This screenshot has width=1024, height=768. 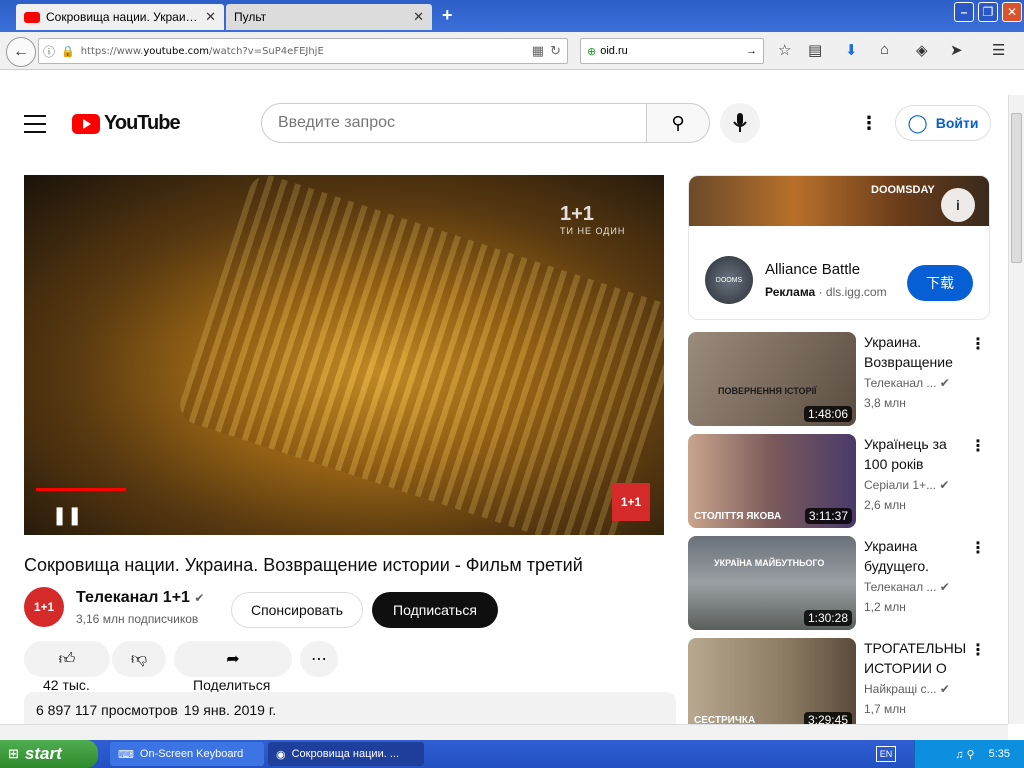 I want to click on send-icon: ➤, so click(x=956, y=50).